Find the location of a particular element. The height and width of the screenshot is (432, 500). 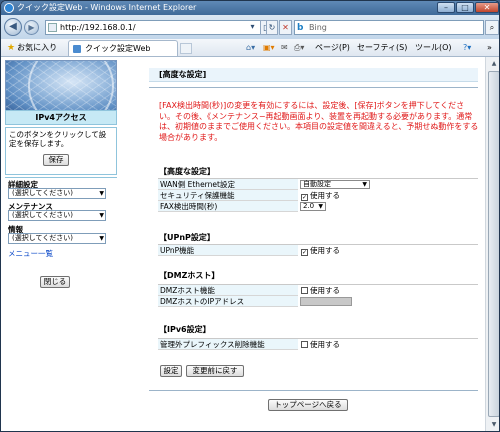

prefix-delete-checkbox: 使用する is located at coordinates (320, 344).